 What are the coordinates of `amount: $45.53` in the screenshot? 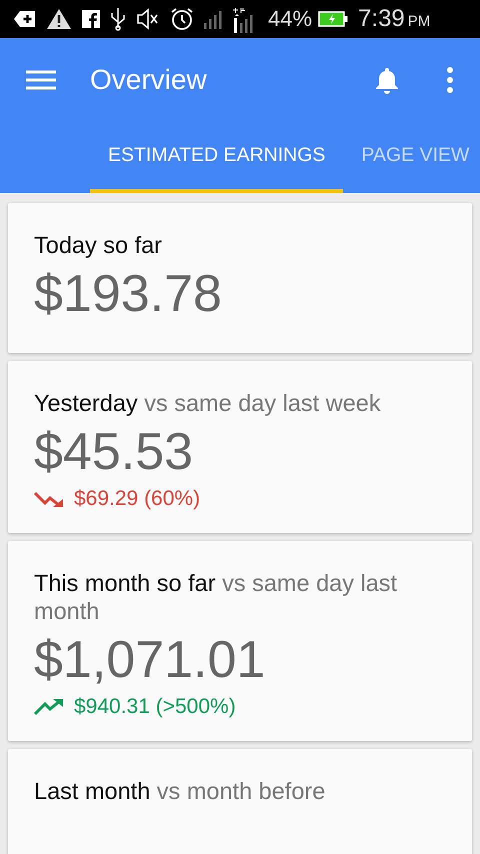 It's located at (114, 452).